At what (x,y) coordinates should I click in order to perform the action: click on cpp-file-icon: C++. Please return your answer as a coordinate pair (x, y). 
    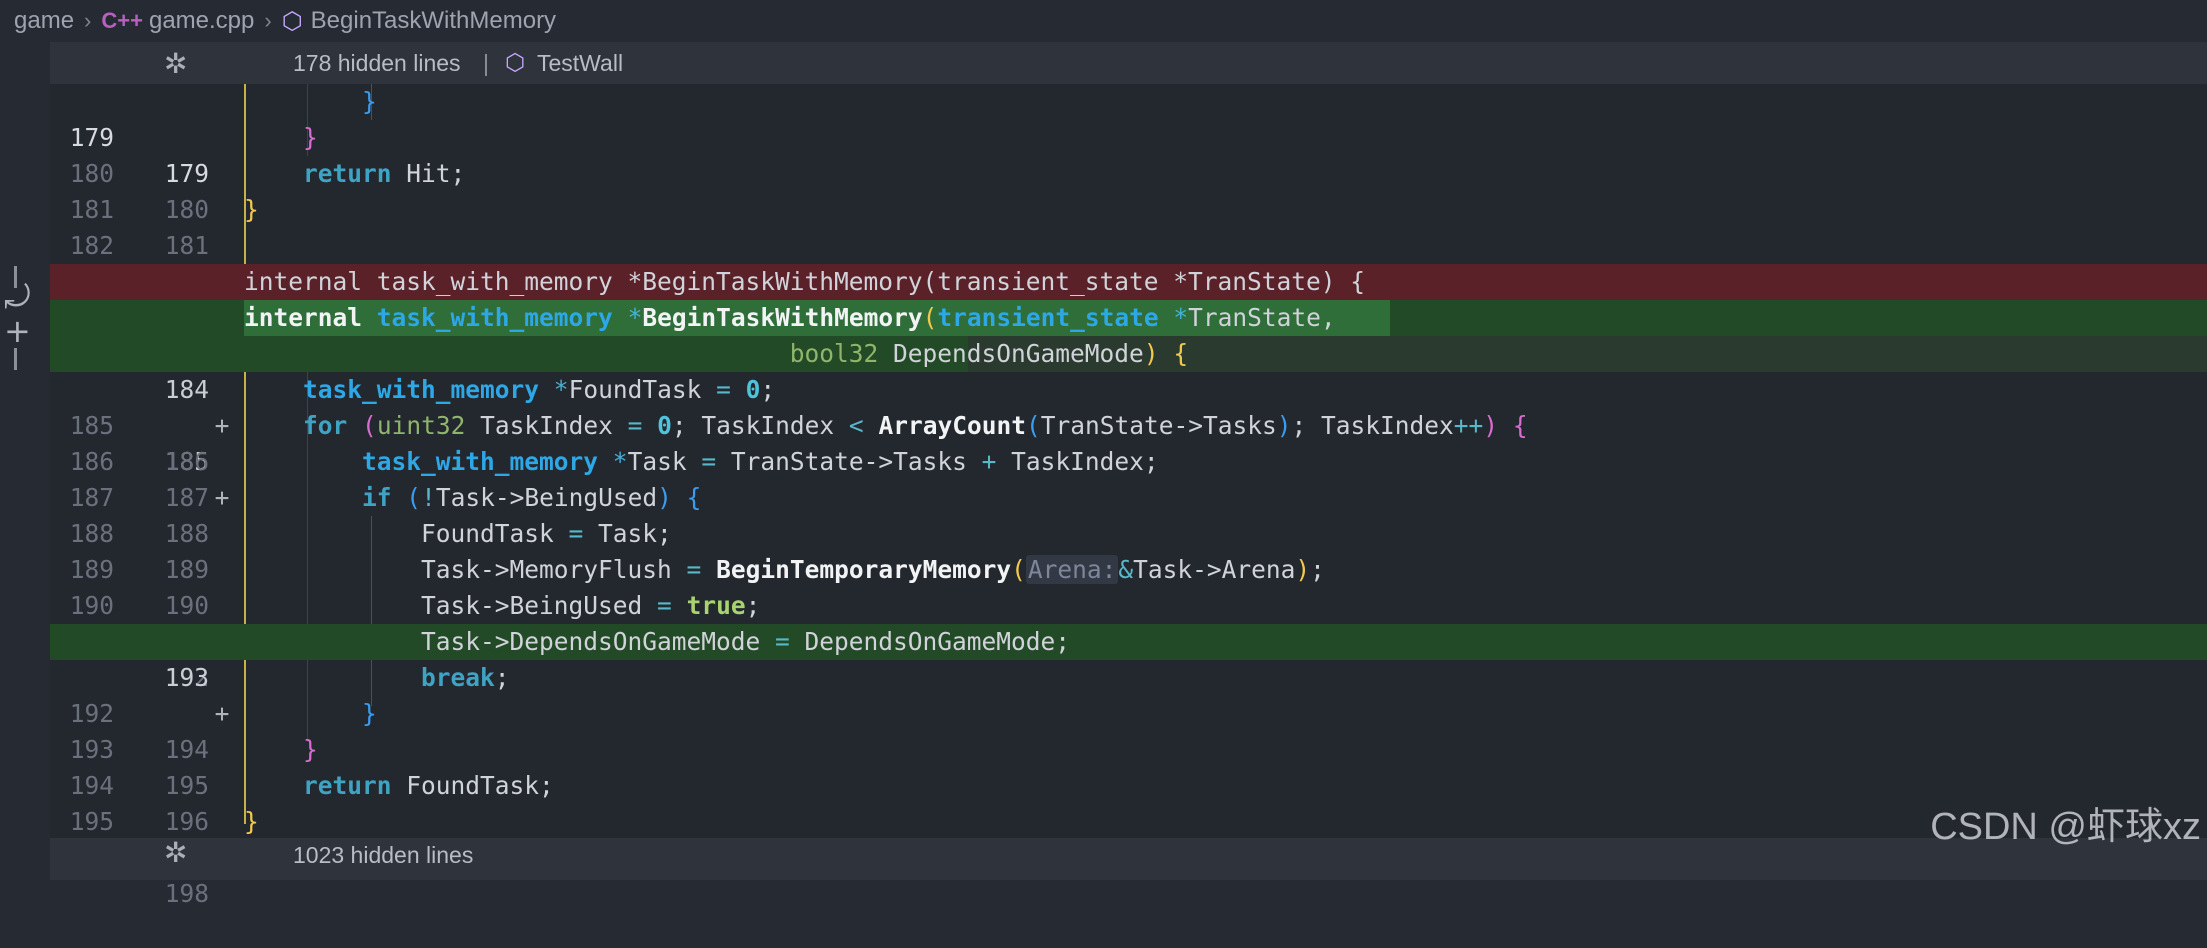
    Looking at the image, I should click on (122, 20).